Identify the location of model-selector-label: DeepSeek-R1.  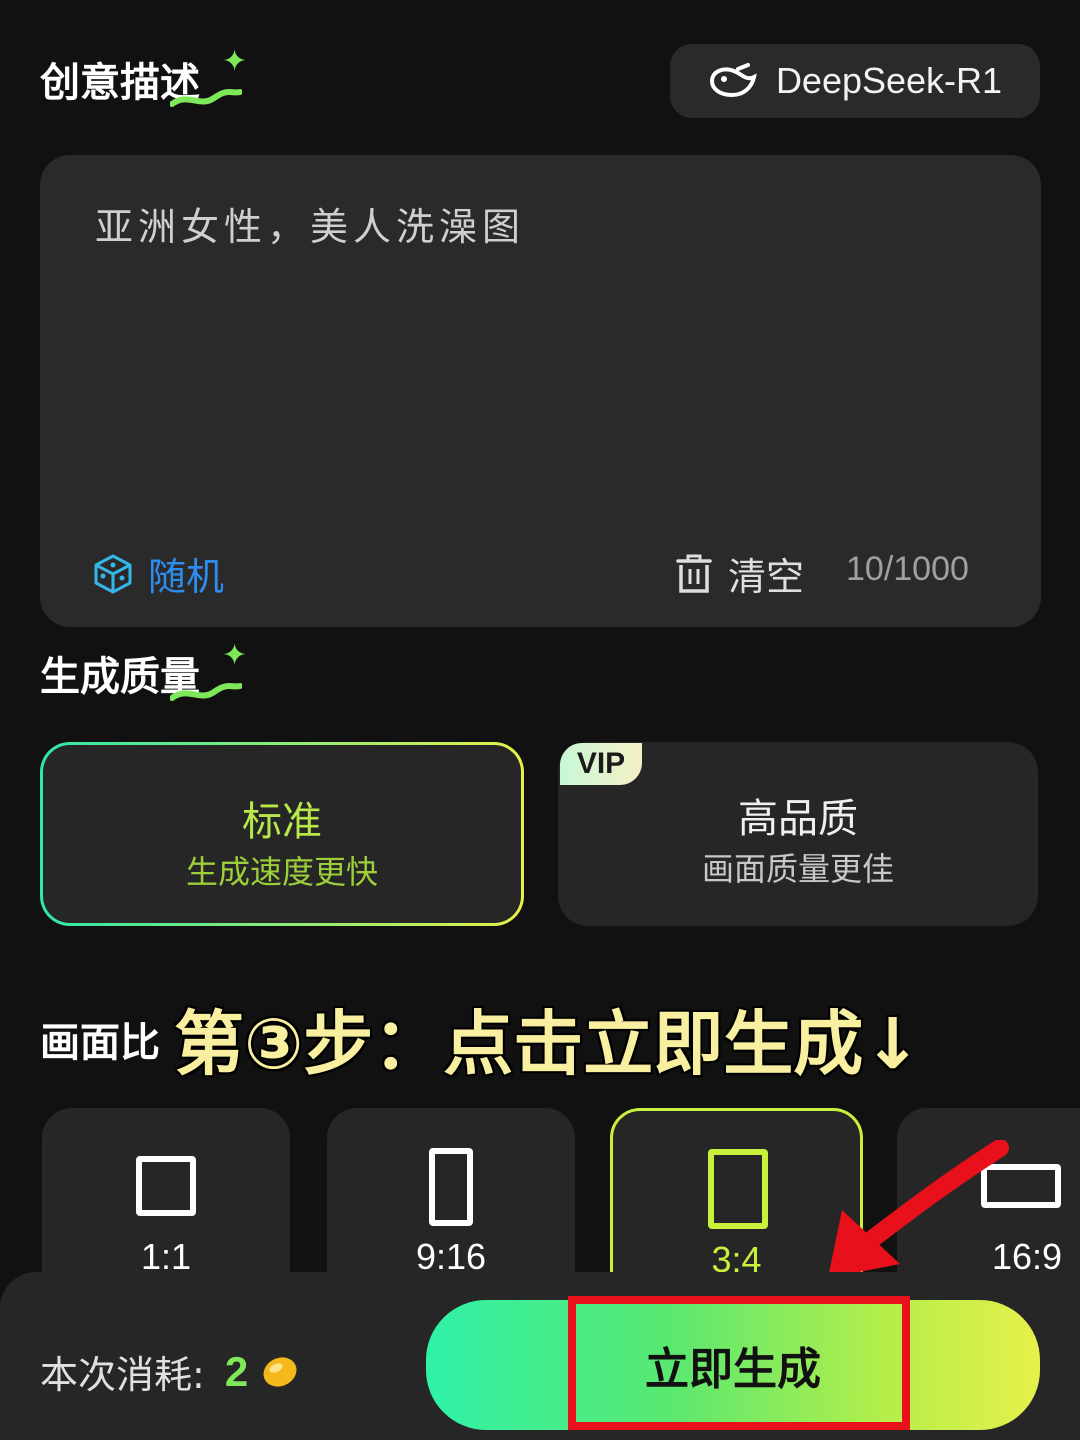
(889, 80).